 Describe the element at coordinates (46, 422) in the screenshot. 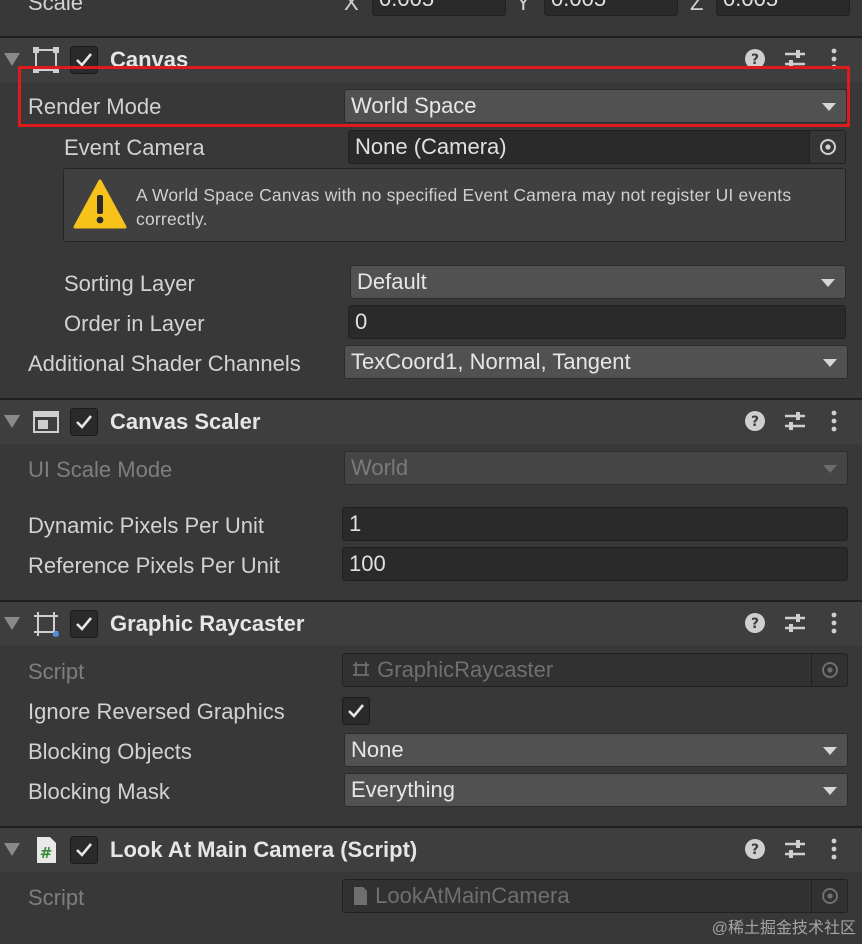

I see `canvas-scaler-icon` at that location.